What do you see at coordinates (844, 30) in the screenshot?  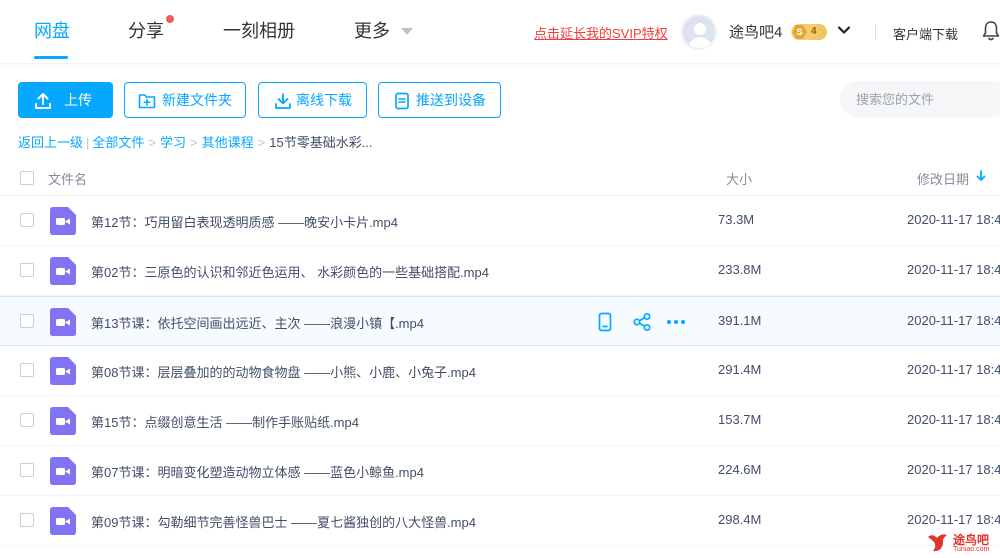 I see `chevron-down-icon` at bounding box center [844, 30].